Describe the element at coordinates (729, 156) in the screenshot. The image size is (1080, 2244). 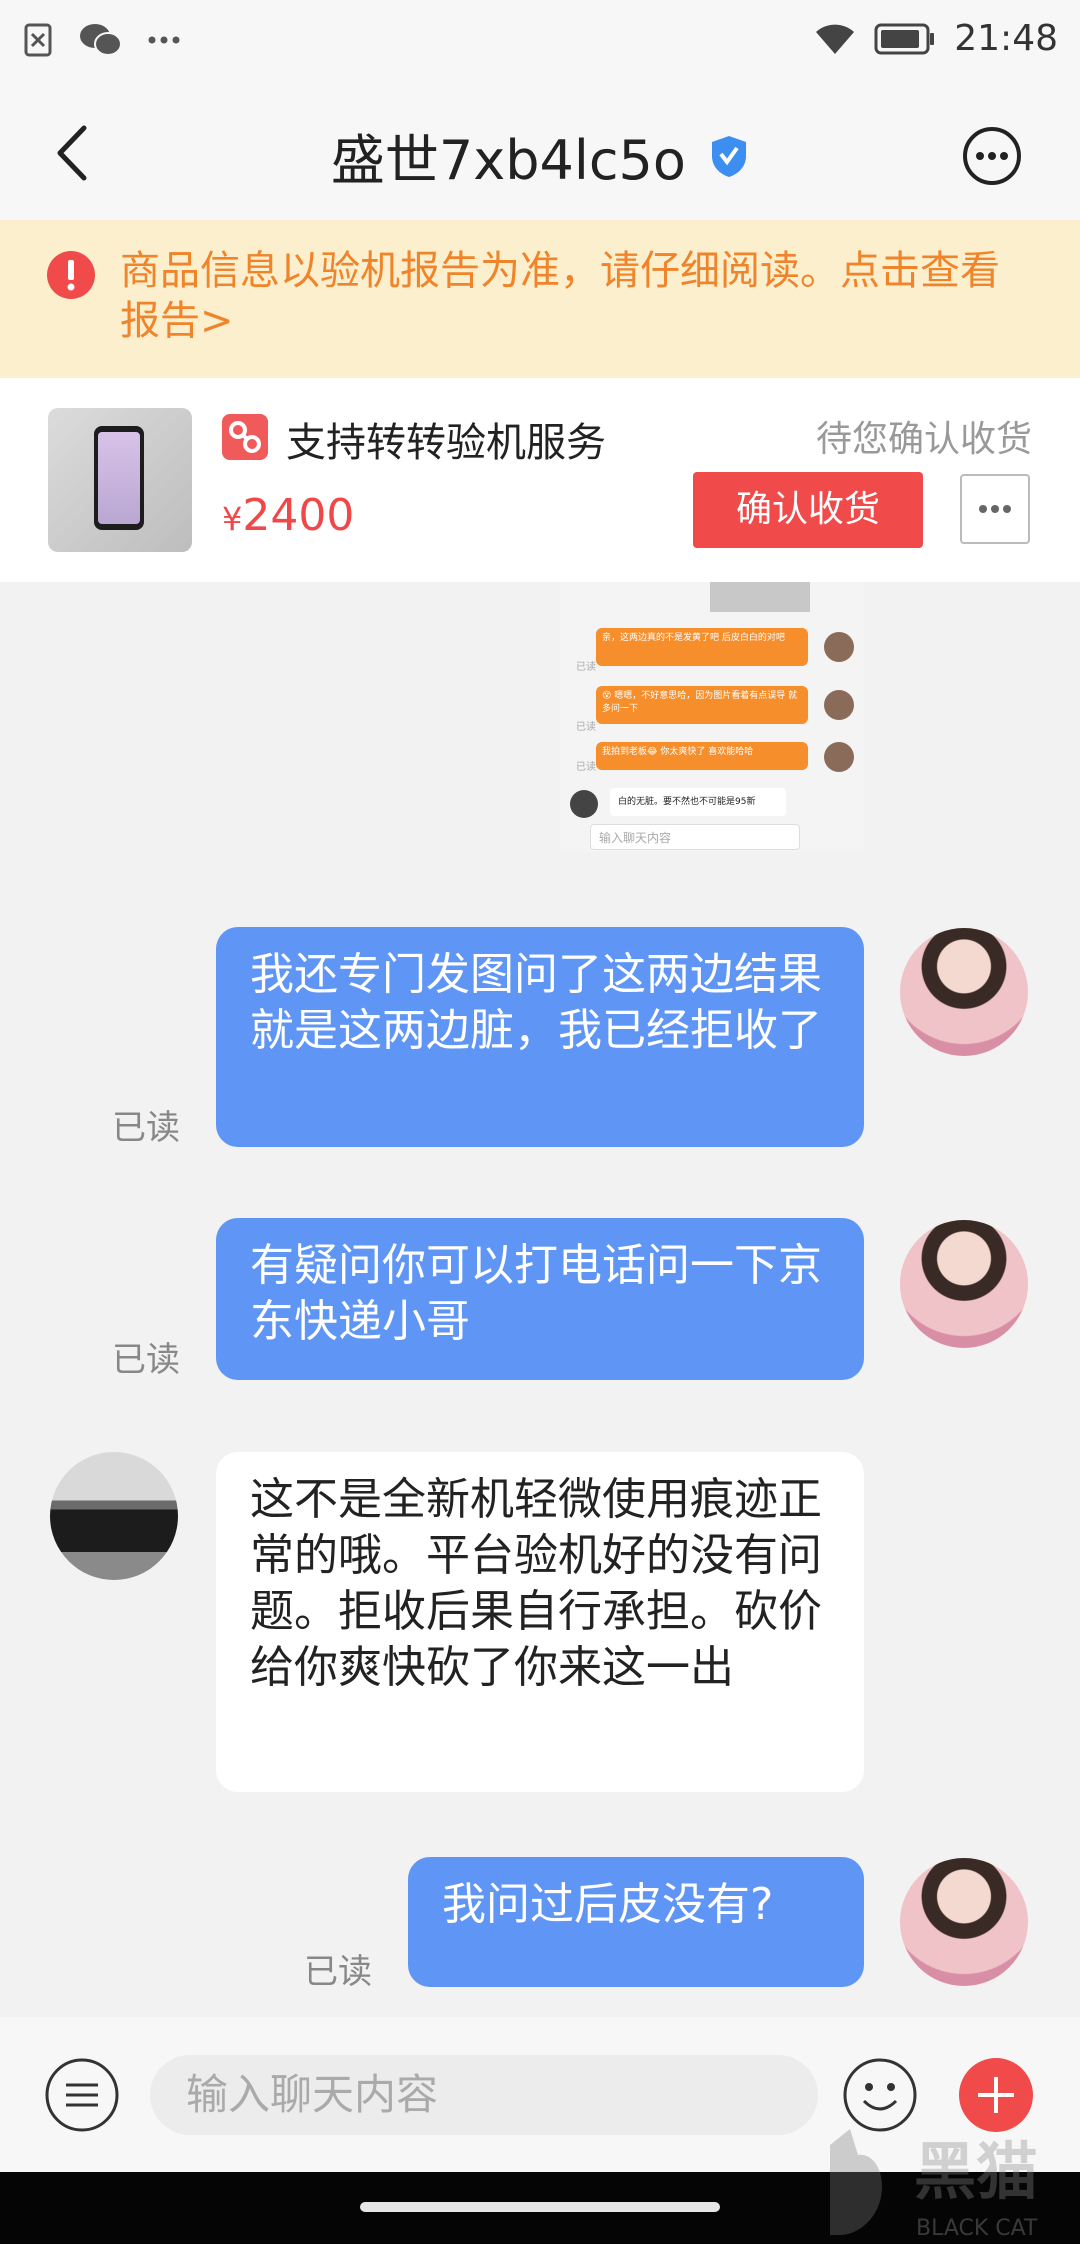
I see `verified-shield-icon` at that location.